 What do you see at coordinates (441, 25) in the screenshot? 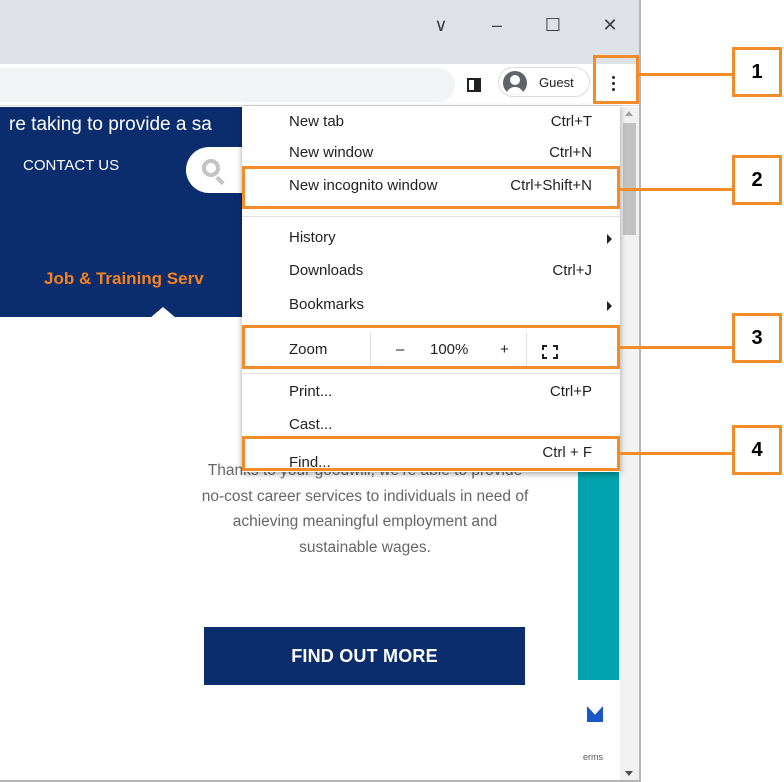
I see `tab-search-chevron-down-icon: ∨` at bounding box center [441, 25].